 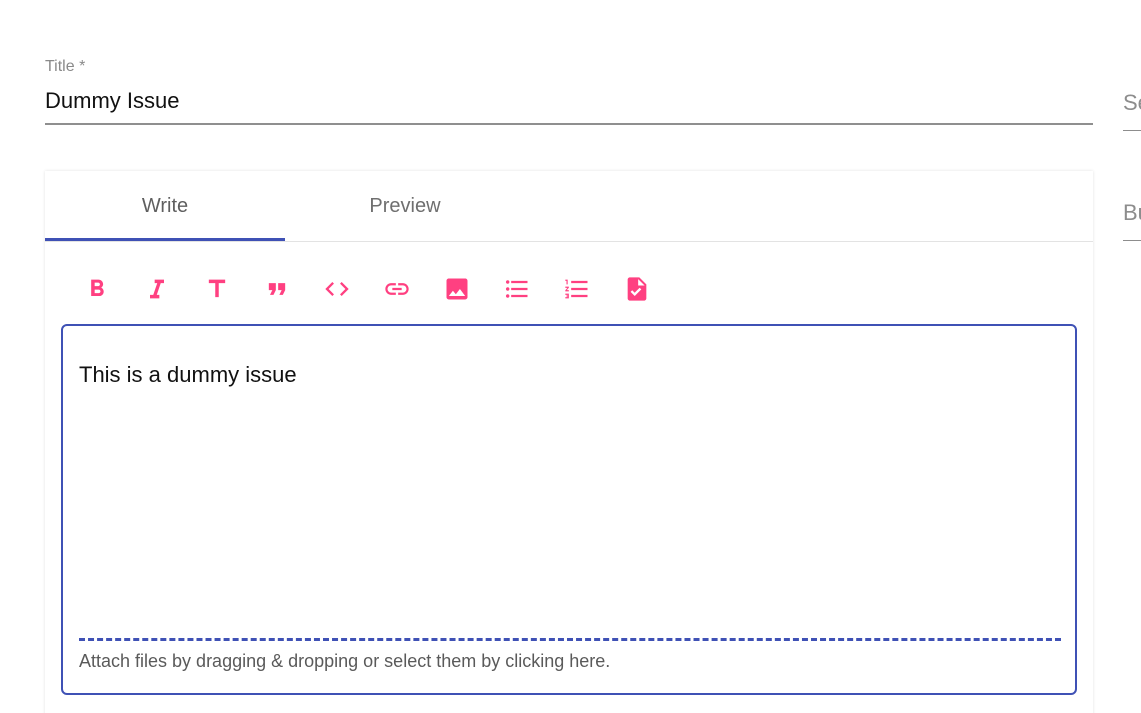 What do you see at coordinates (1132, 102) in the screenshot?
I see `side-field-label: Se` at bounding box center [1132, 102].